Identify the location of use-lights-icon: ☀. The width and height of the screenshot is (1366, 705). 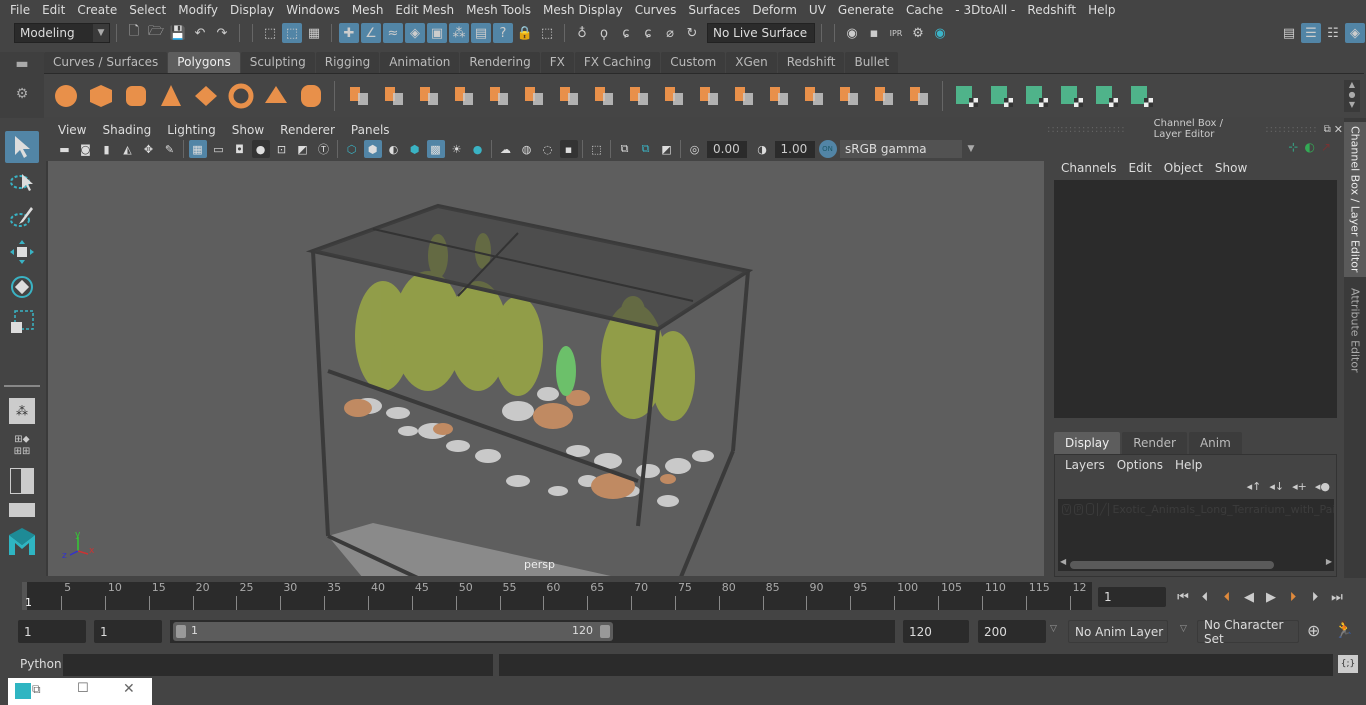
(457, 149).